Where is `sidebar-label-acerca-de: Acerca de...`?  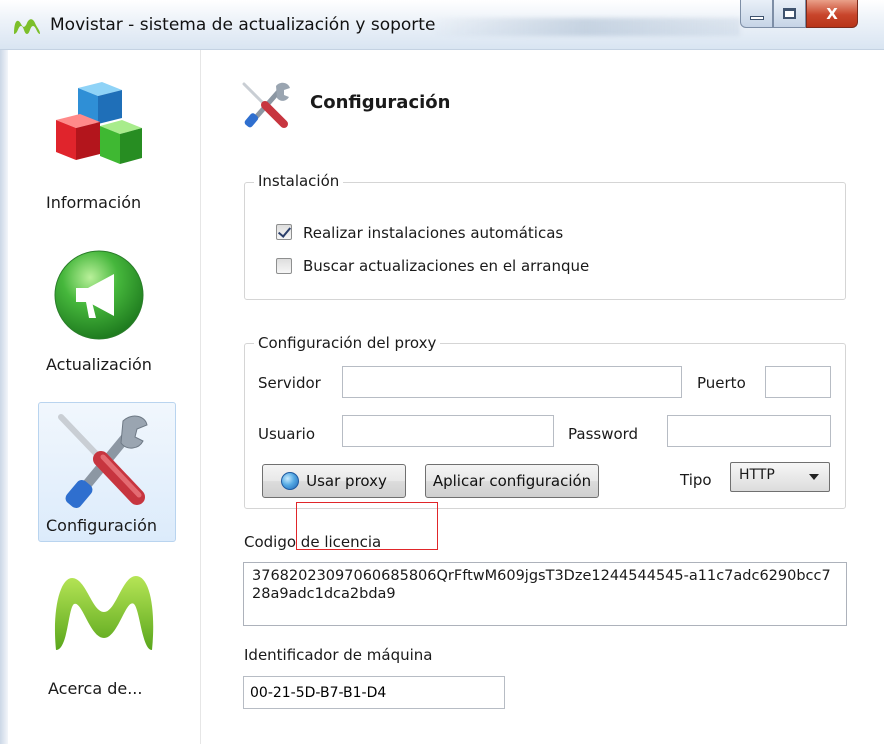 sidebar-label-acerca-de: Acerca de... is located at coordinates (95, 688).